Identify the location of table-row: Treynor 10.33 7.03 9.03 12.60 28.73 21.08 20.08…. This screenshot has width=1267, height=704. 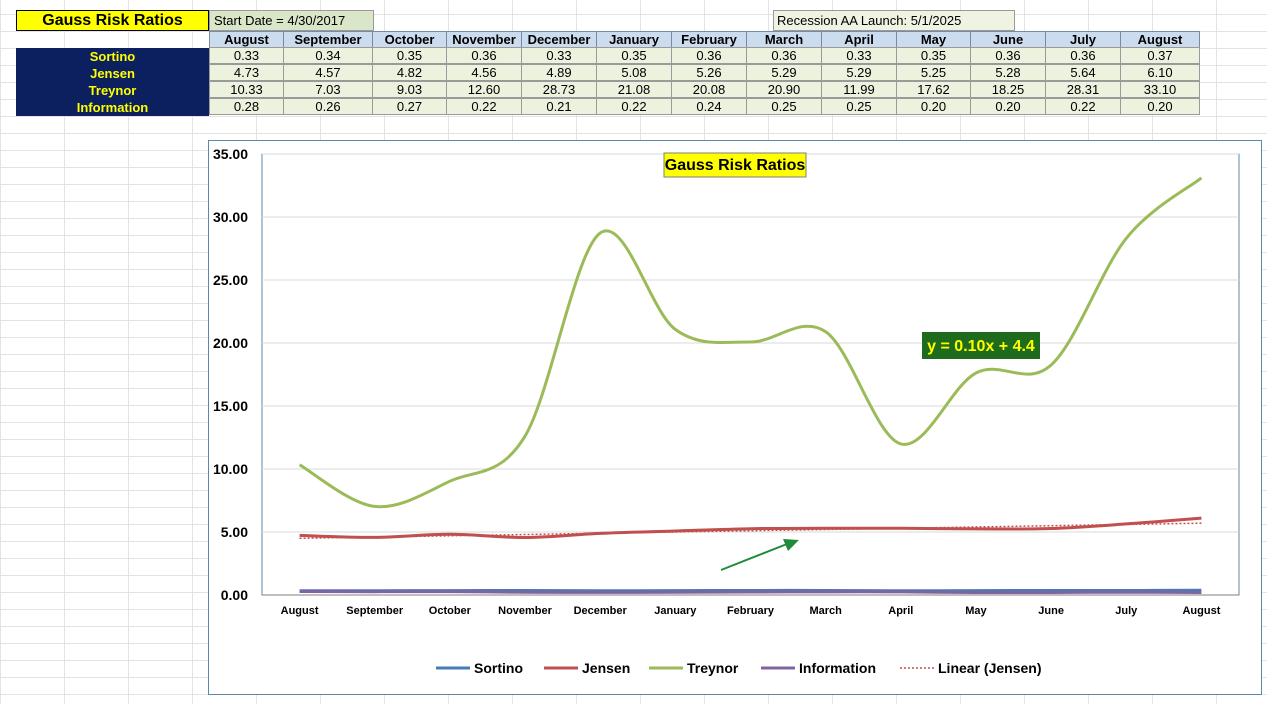
(608, 90).